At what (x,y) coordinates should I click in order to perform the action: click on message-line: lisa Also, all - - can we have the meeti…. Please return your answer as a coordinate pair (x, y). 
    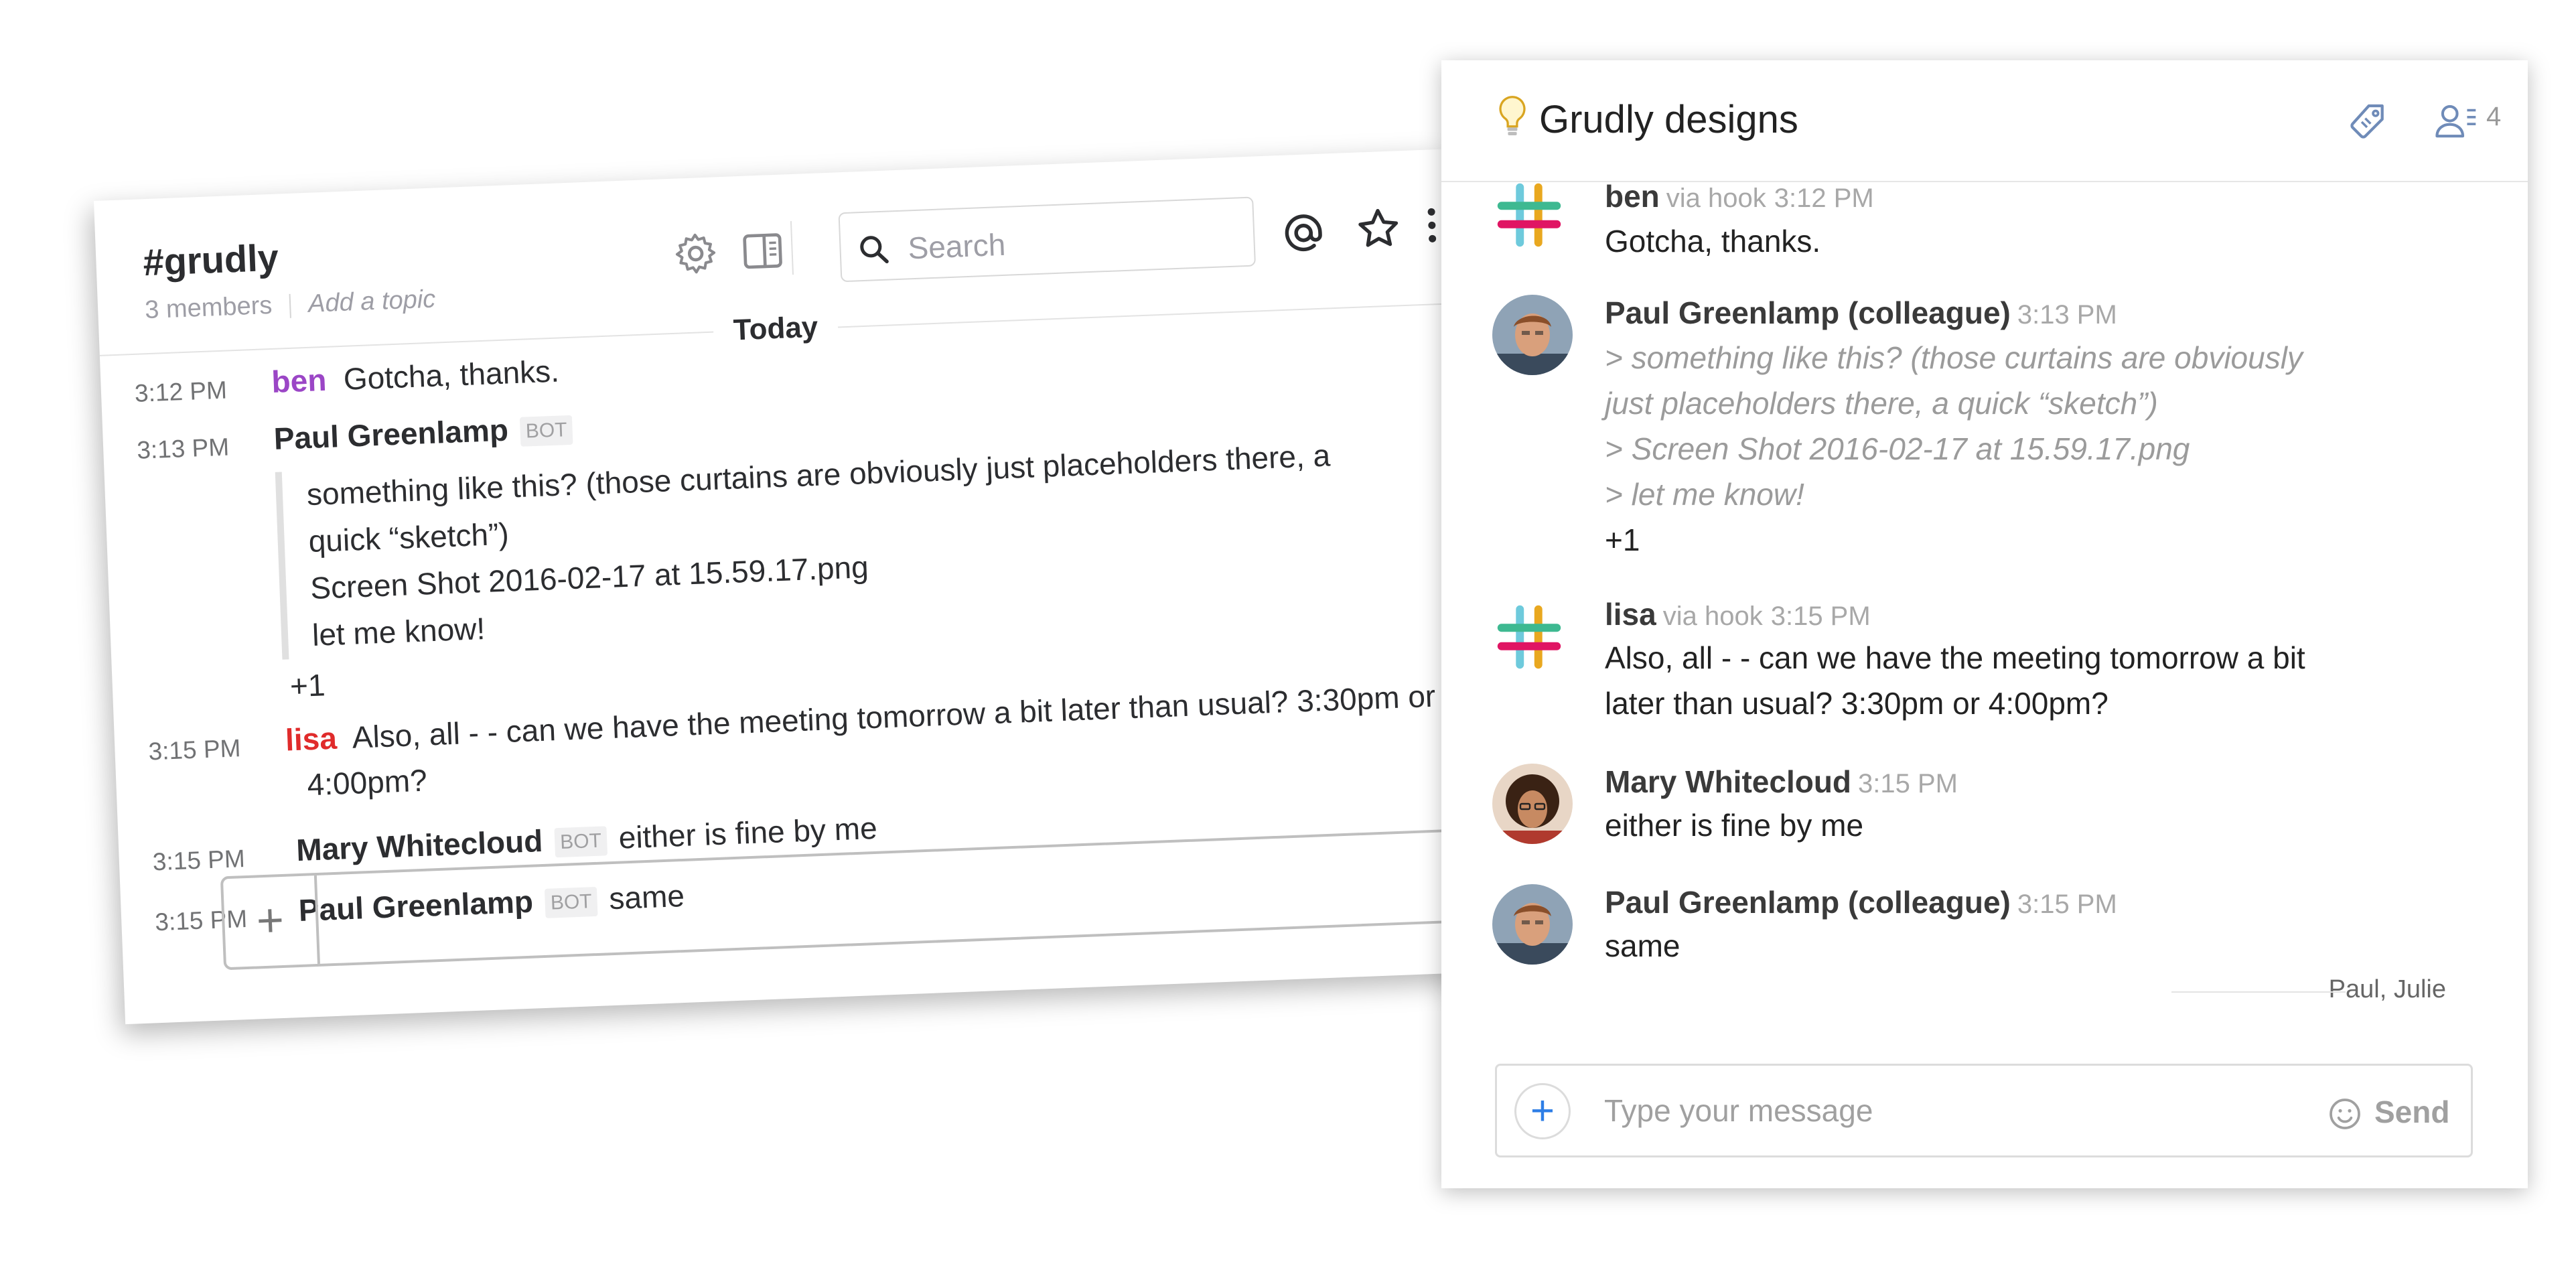
    Looking at the image, I should click on (860, 718).